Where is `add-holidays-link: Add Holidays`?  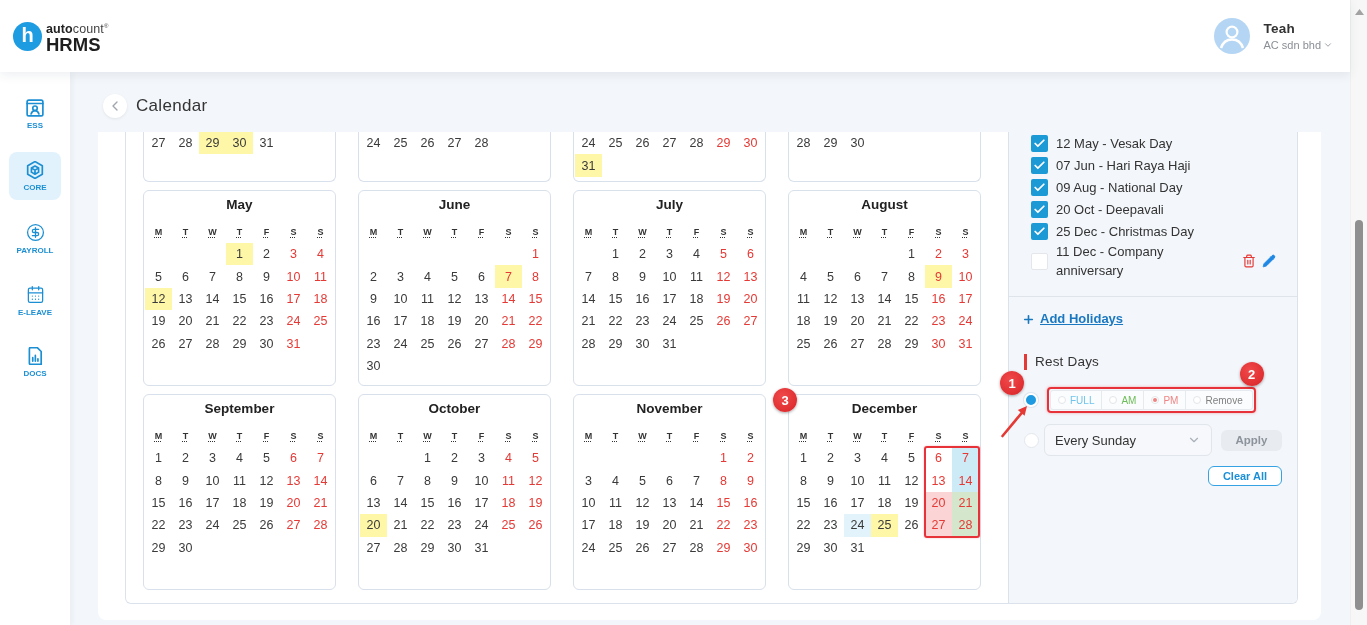
add-holidays-link: Add Holidays is located at coordinates (1073, 319).